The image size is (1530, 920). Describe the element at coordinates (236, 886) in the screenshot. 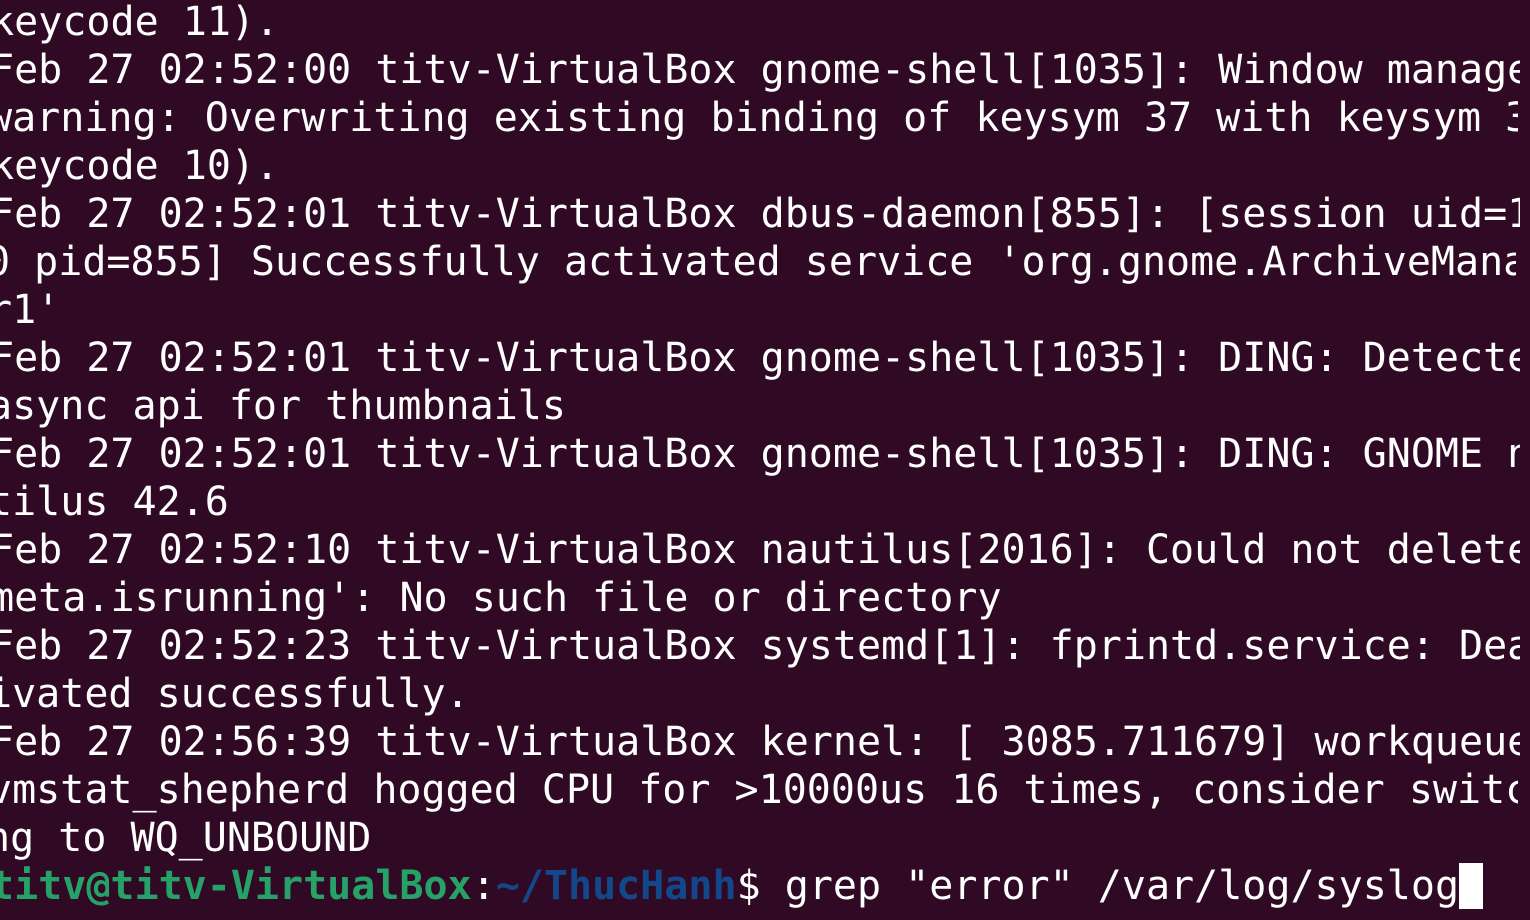

I see `prompt-user-host: titv@titv-VirtualBox` at that location.